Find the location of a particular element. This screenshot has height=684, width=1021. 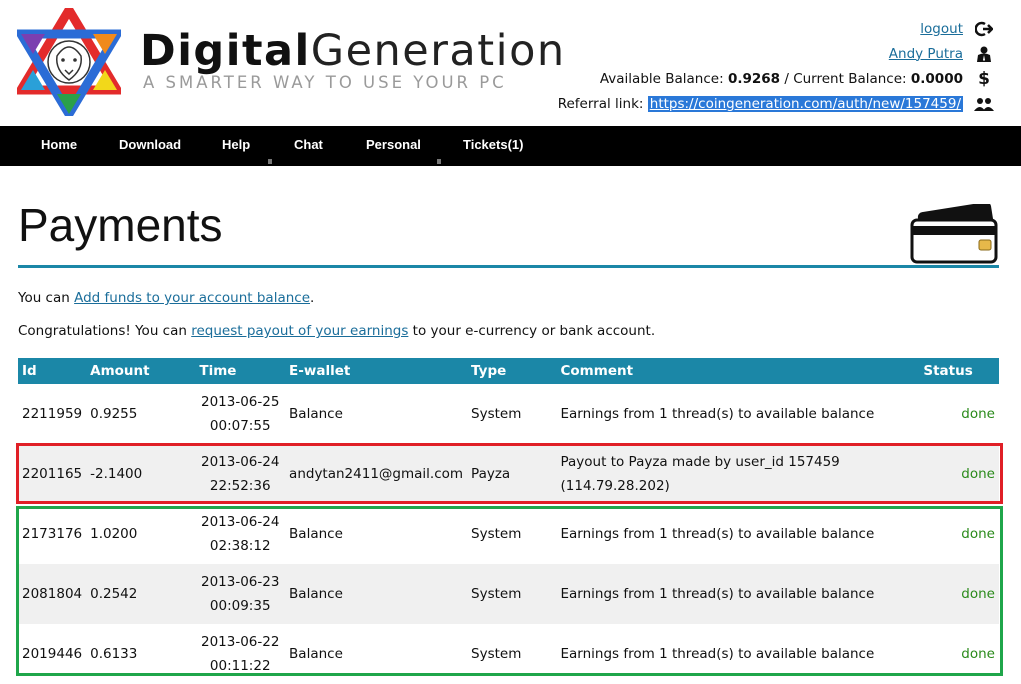

page-title: Payments is located at coordinates (120, 225).